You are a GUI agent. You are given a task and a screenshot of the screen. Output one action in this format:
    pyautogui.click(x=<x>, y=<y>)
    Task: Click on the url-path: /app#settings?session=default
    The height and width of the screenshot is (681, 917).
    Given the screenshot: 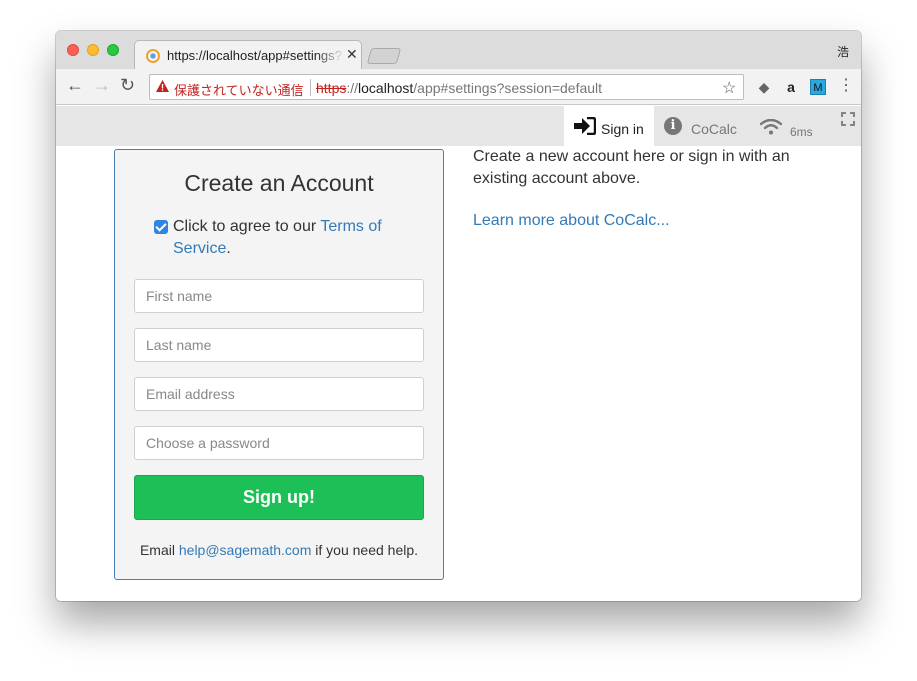 What is the action you would take?
    pyautogui.click(x=508, y=88)
    